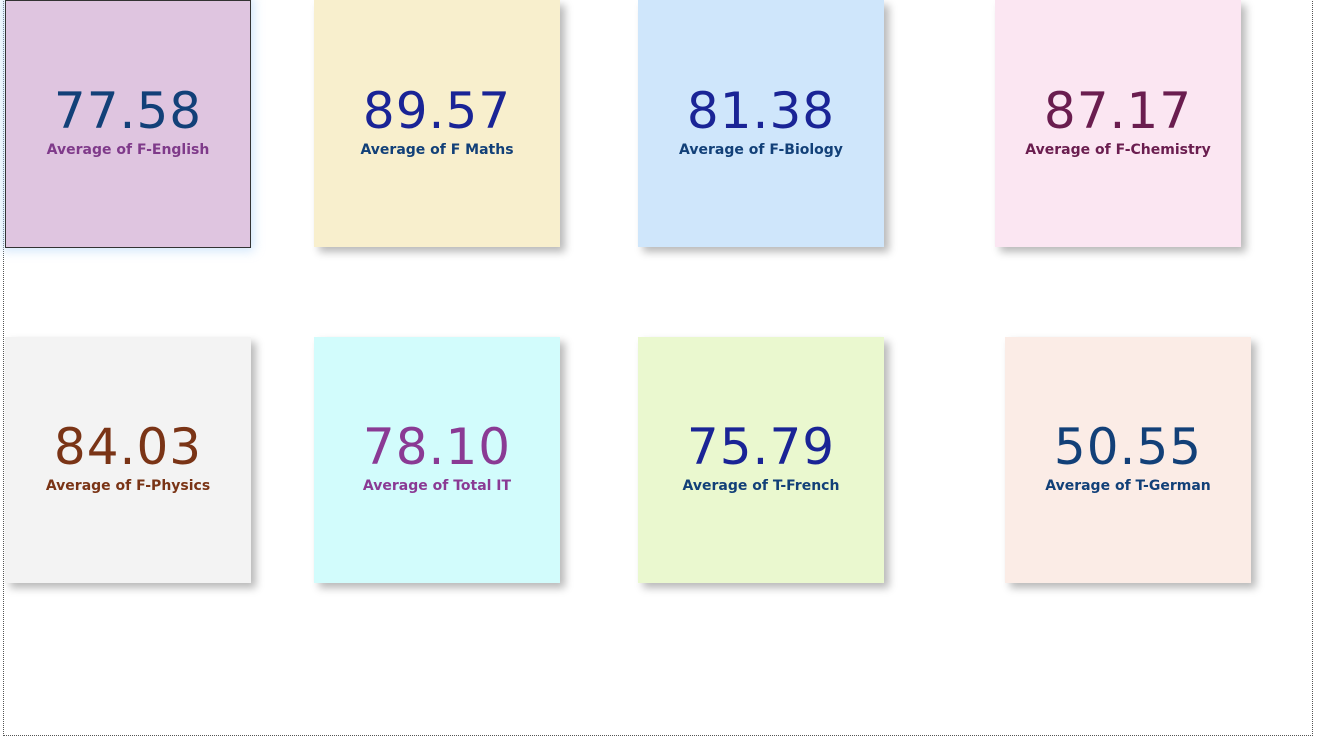 Image resolution: width=1341 pixels, height=746 pixels. I want to click on card-value: 77.58, so click(128, 111).